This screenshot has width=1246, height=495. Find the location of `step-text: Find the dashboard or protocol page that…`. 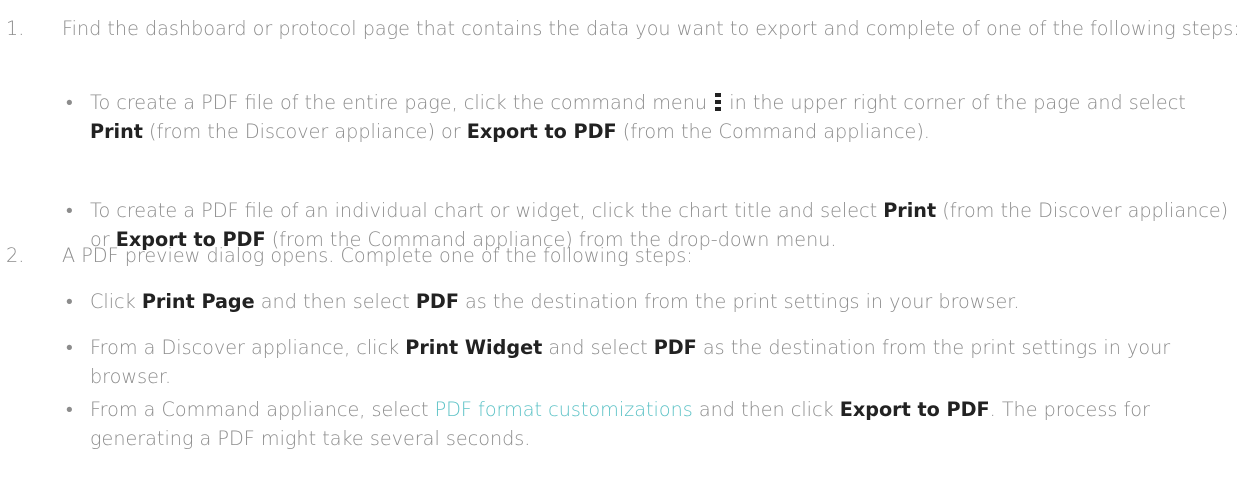

step-text: Find the dashboard or protocol page that… is located at coordinates (651, 28).